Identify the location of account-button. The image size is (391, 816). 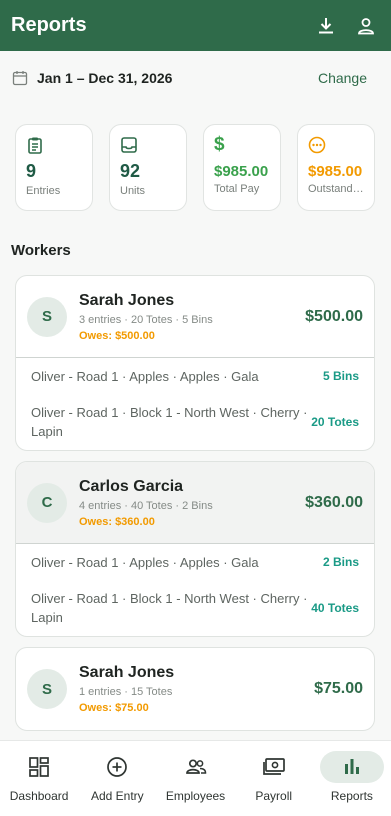
(366, 26).